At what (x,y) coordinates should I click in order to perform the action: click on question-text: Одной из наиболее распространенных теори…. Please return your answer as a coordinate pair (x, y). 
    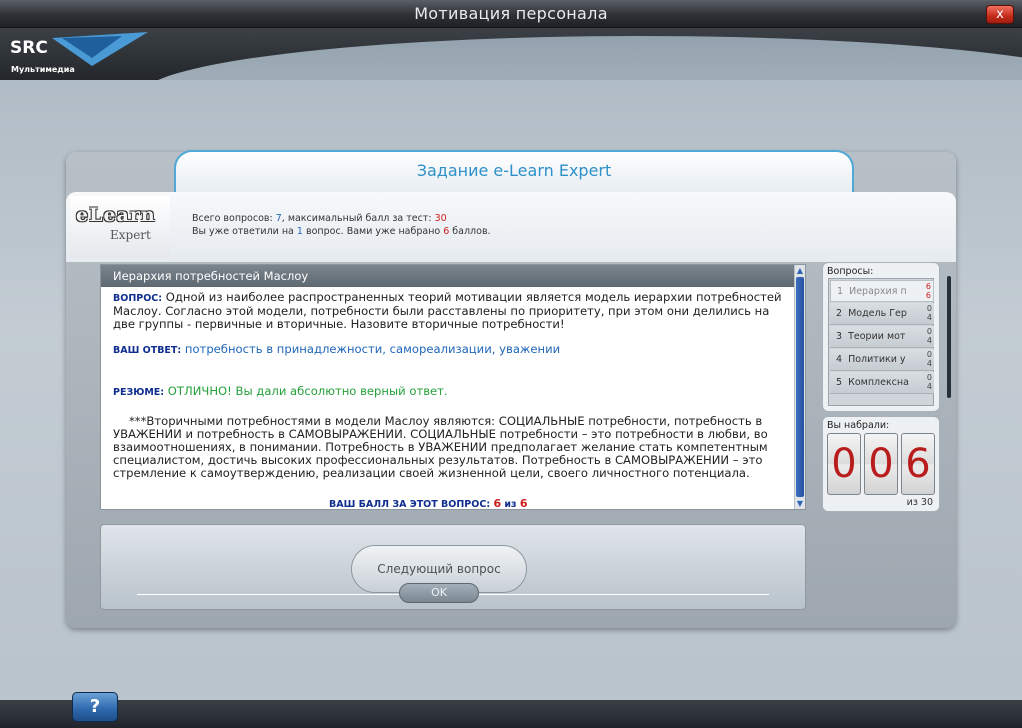
    Looking at the image, I should click on (447, 310).